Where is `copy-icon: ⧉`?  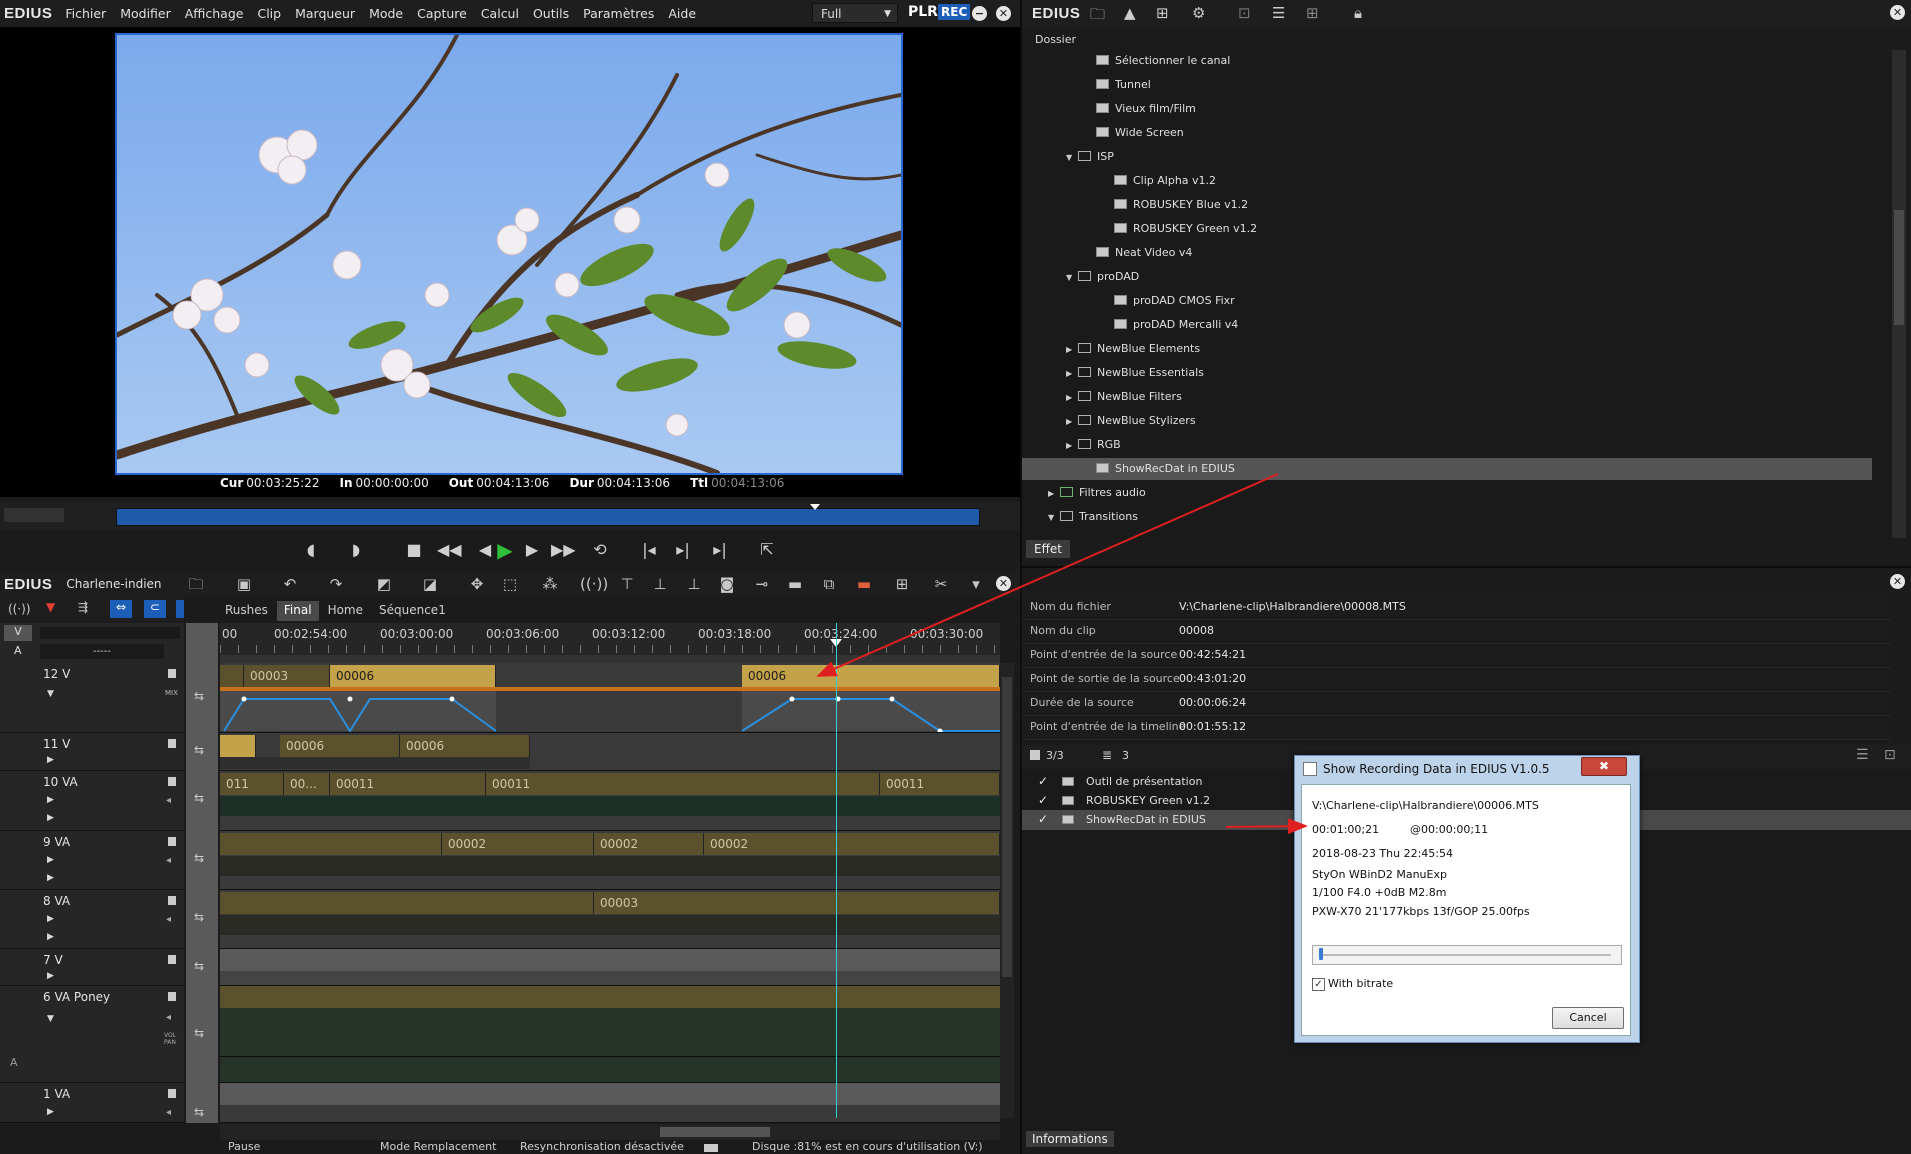 copy-icon: ⧉ is located at coordinates (829, 584).